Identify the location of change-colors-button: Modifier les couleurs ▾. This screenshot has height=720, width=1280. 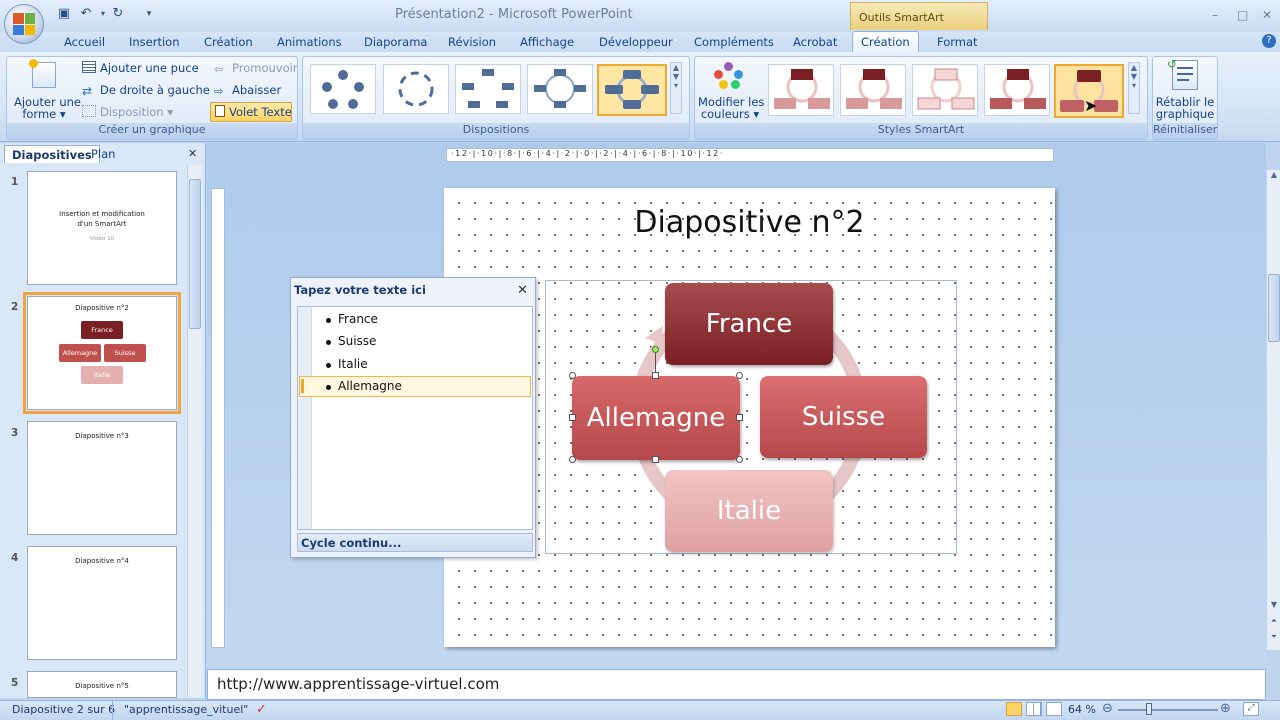
(731, 108).